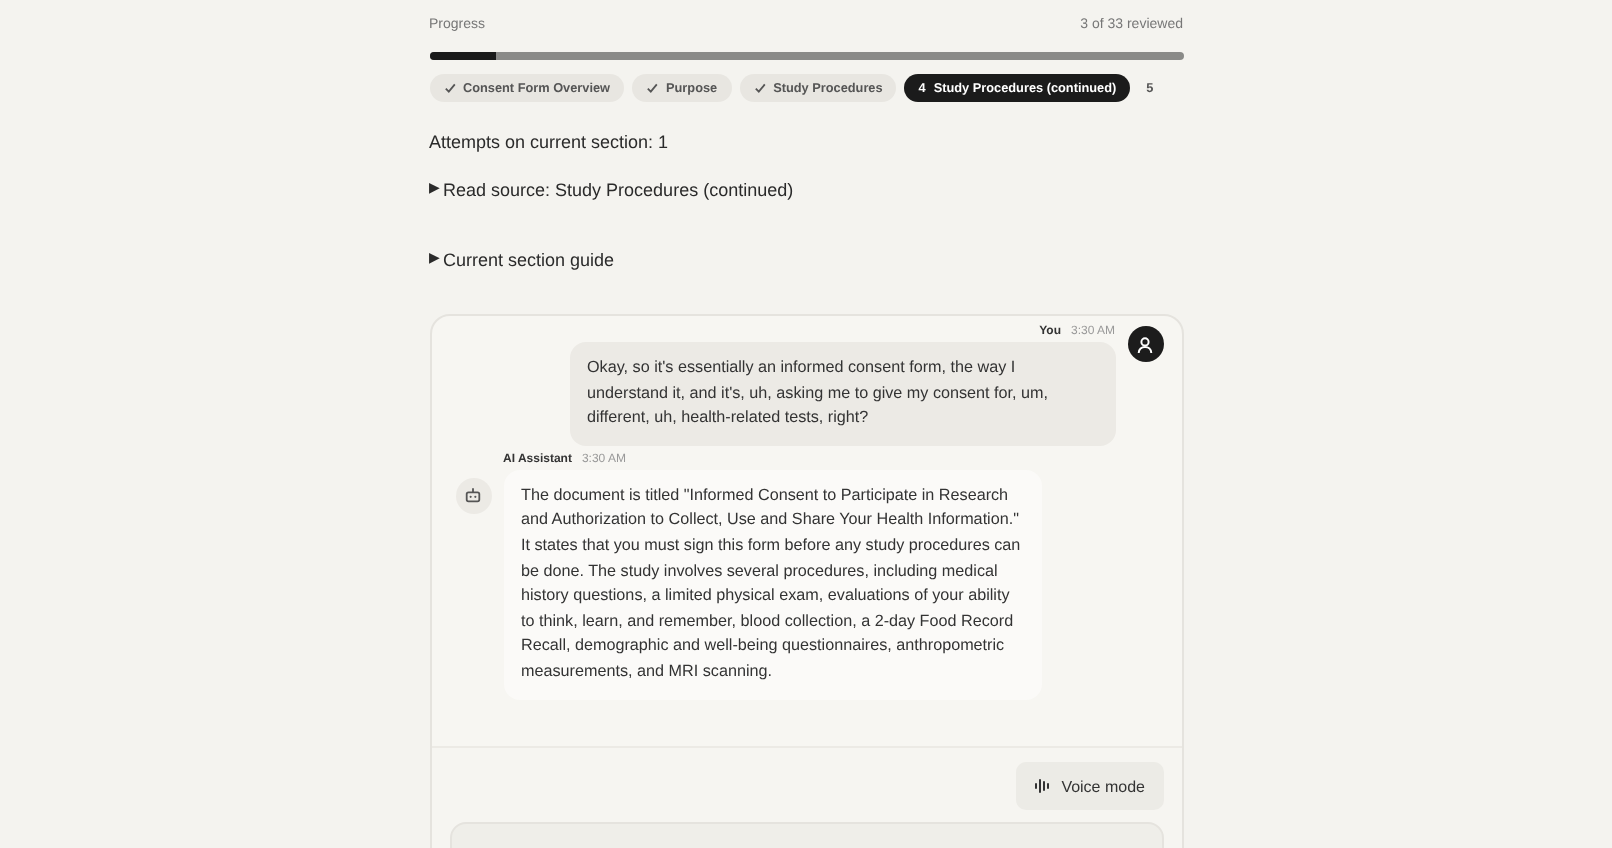  I want to click on voice-mode-button: Voice mode, so click(1089, 786).